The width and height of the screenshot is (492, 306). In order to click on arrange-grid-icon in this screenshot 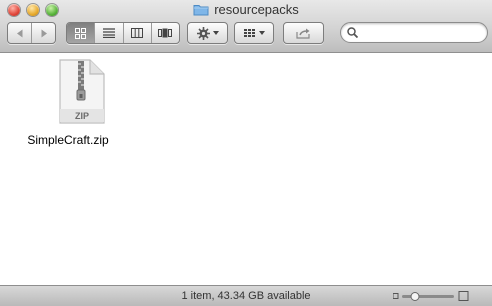, I will do `click(249, 33)`.